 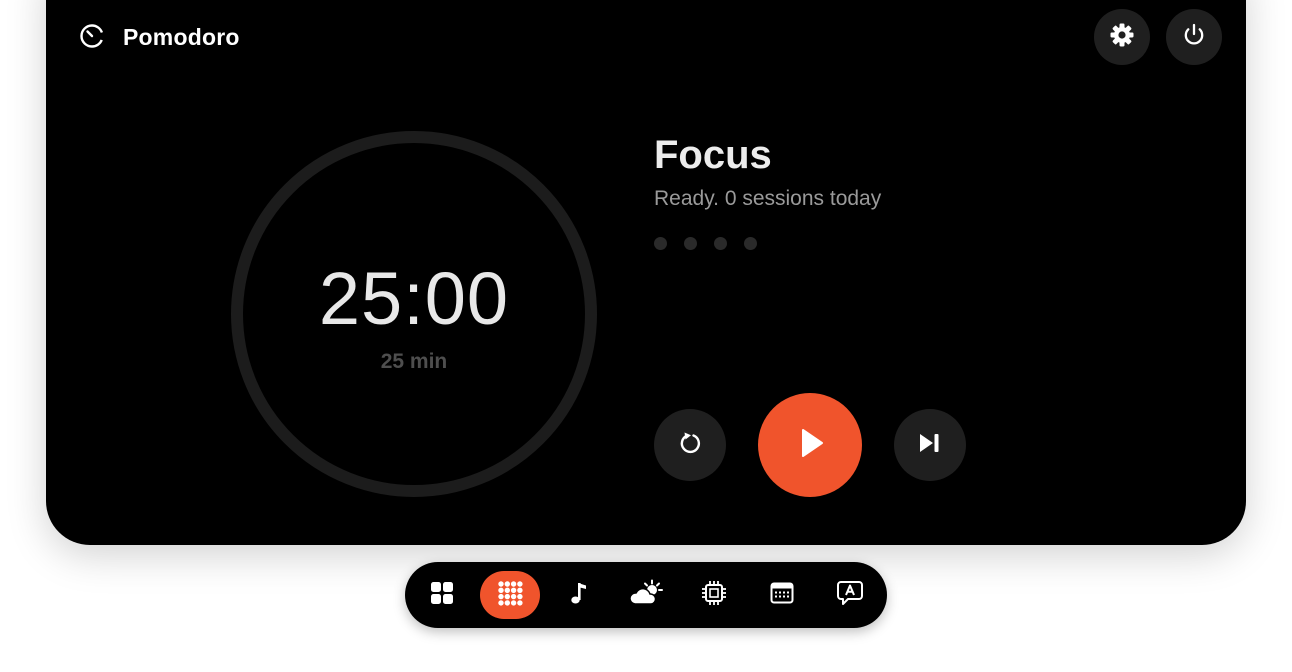 What do you see at coordinates (414, 361) in the screenshot?
I see `duration-label: 25 min` at bounding box center [414, 361].